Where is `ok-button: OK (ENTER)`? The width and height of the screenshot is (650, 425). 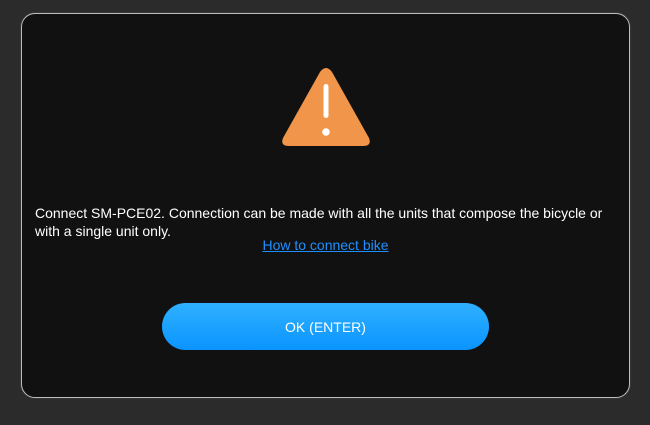
ok-button: OK (ENTER) is located at coordinates (325, 326).